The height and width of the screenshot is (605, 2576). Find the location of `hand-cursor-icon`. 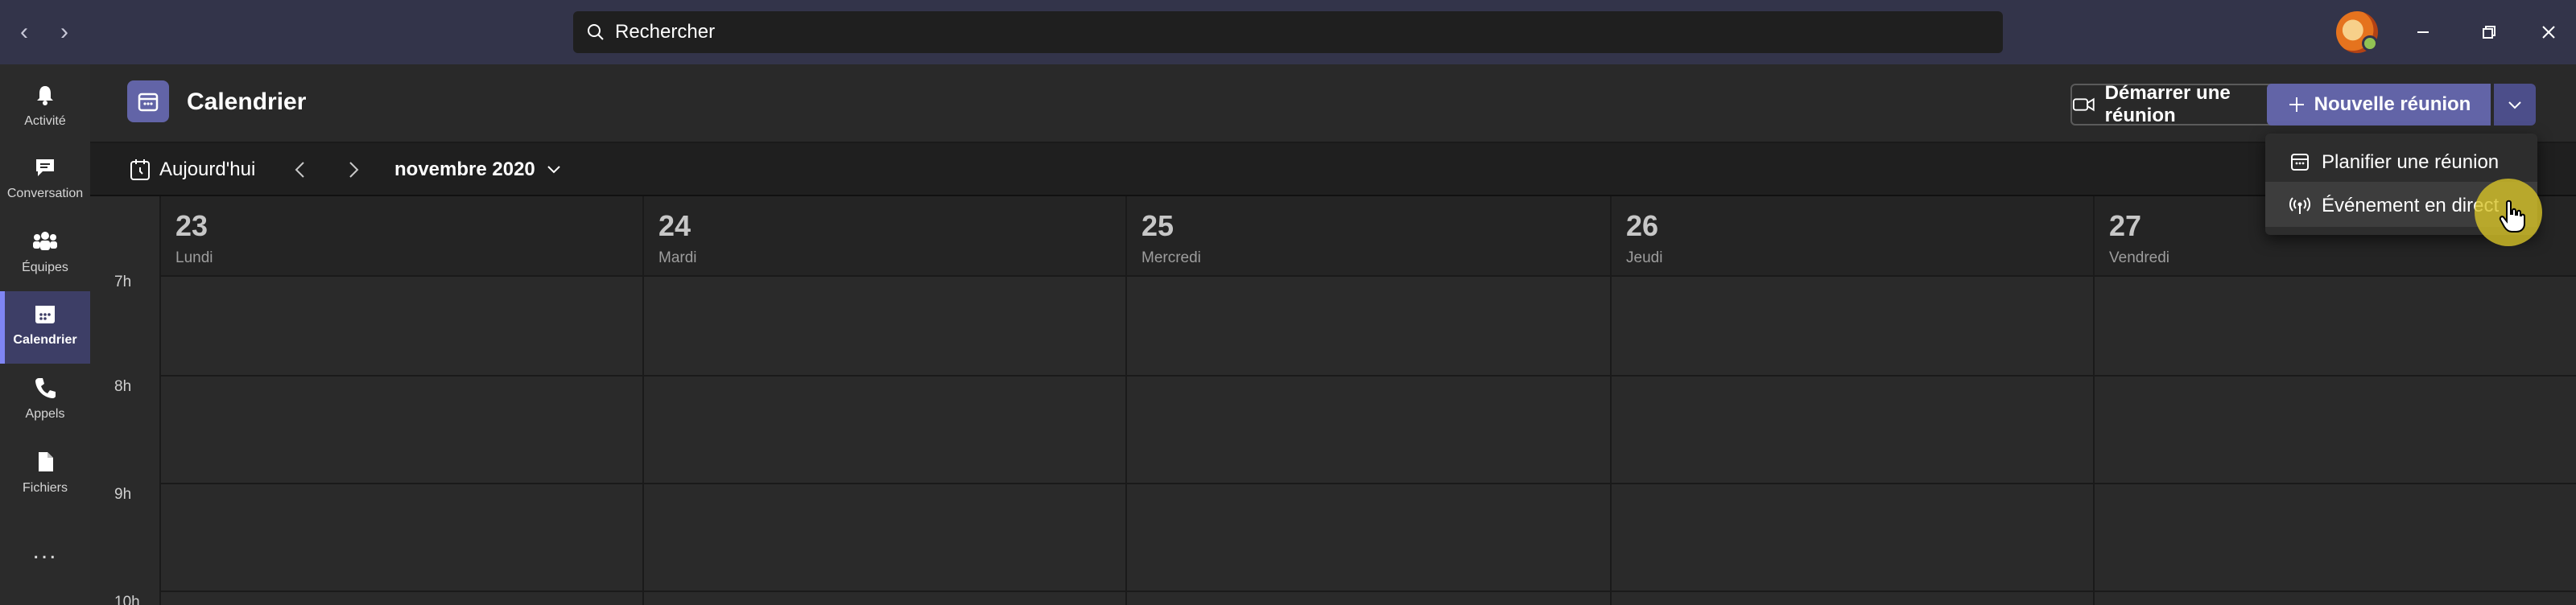

hand-cursor-icon is located at coordinates (2512, 216).